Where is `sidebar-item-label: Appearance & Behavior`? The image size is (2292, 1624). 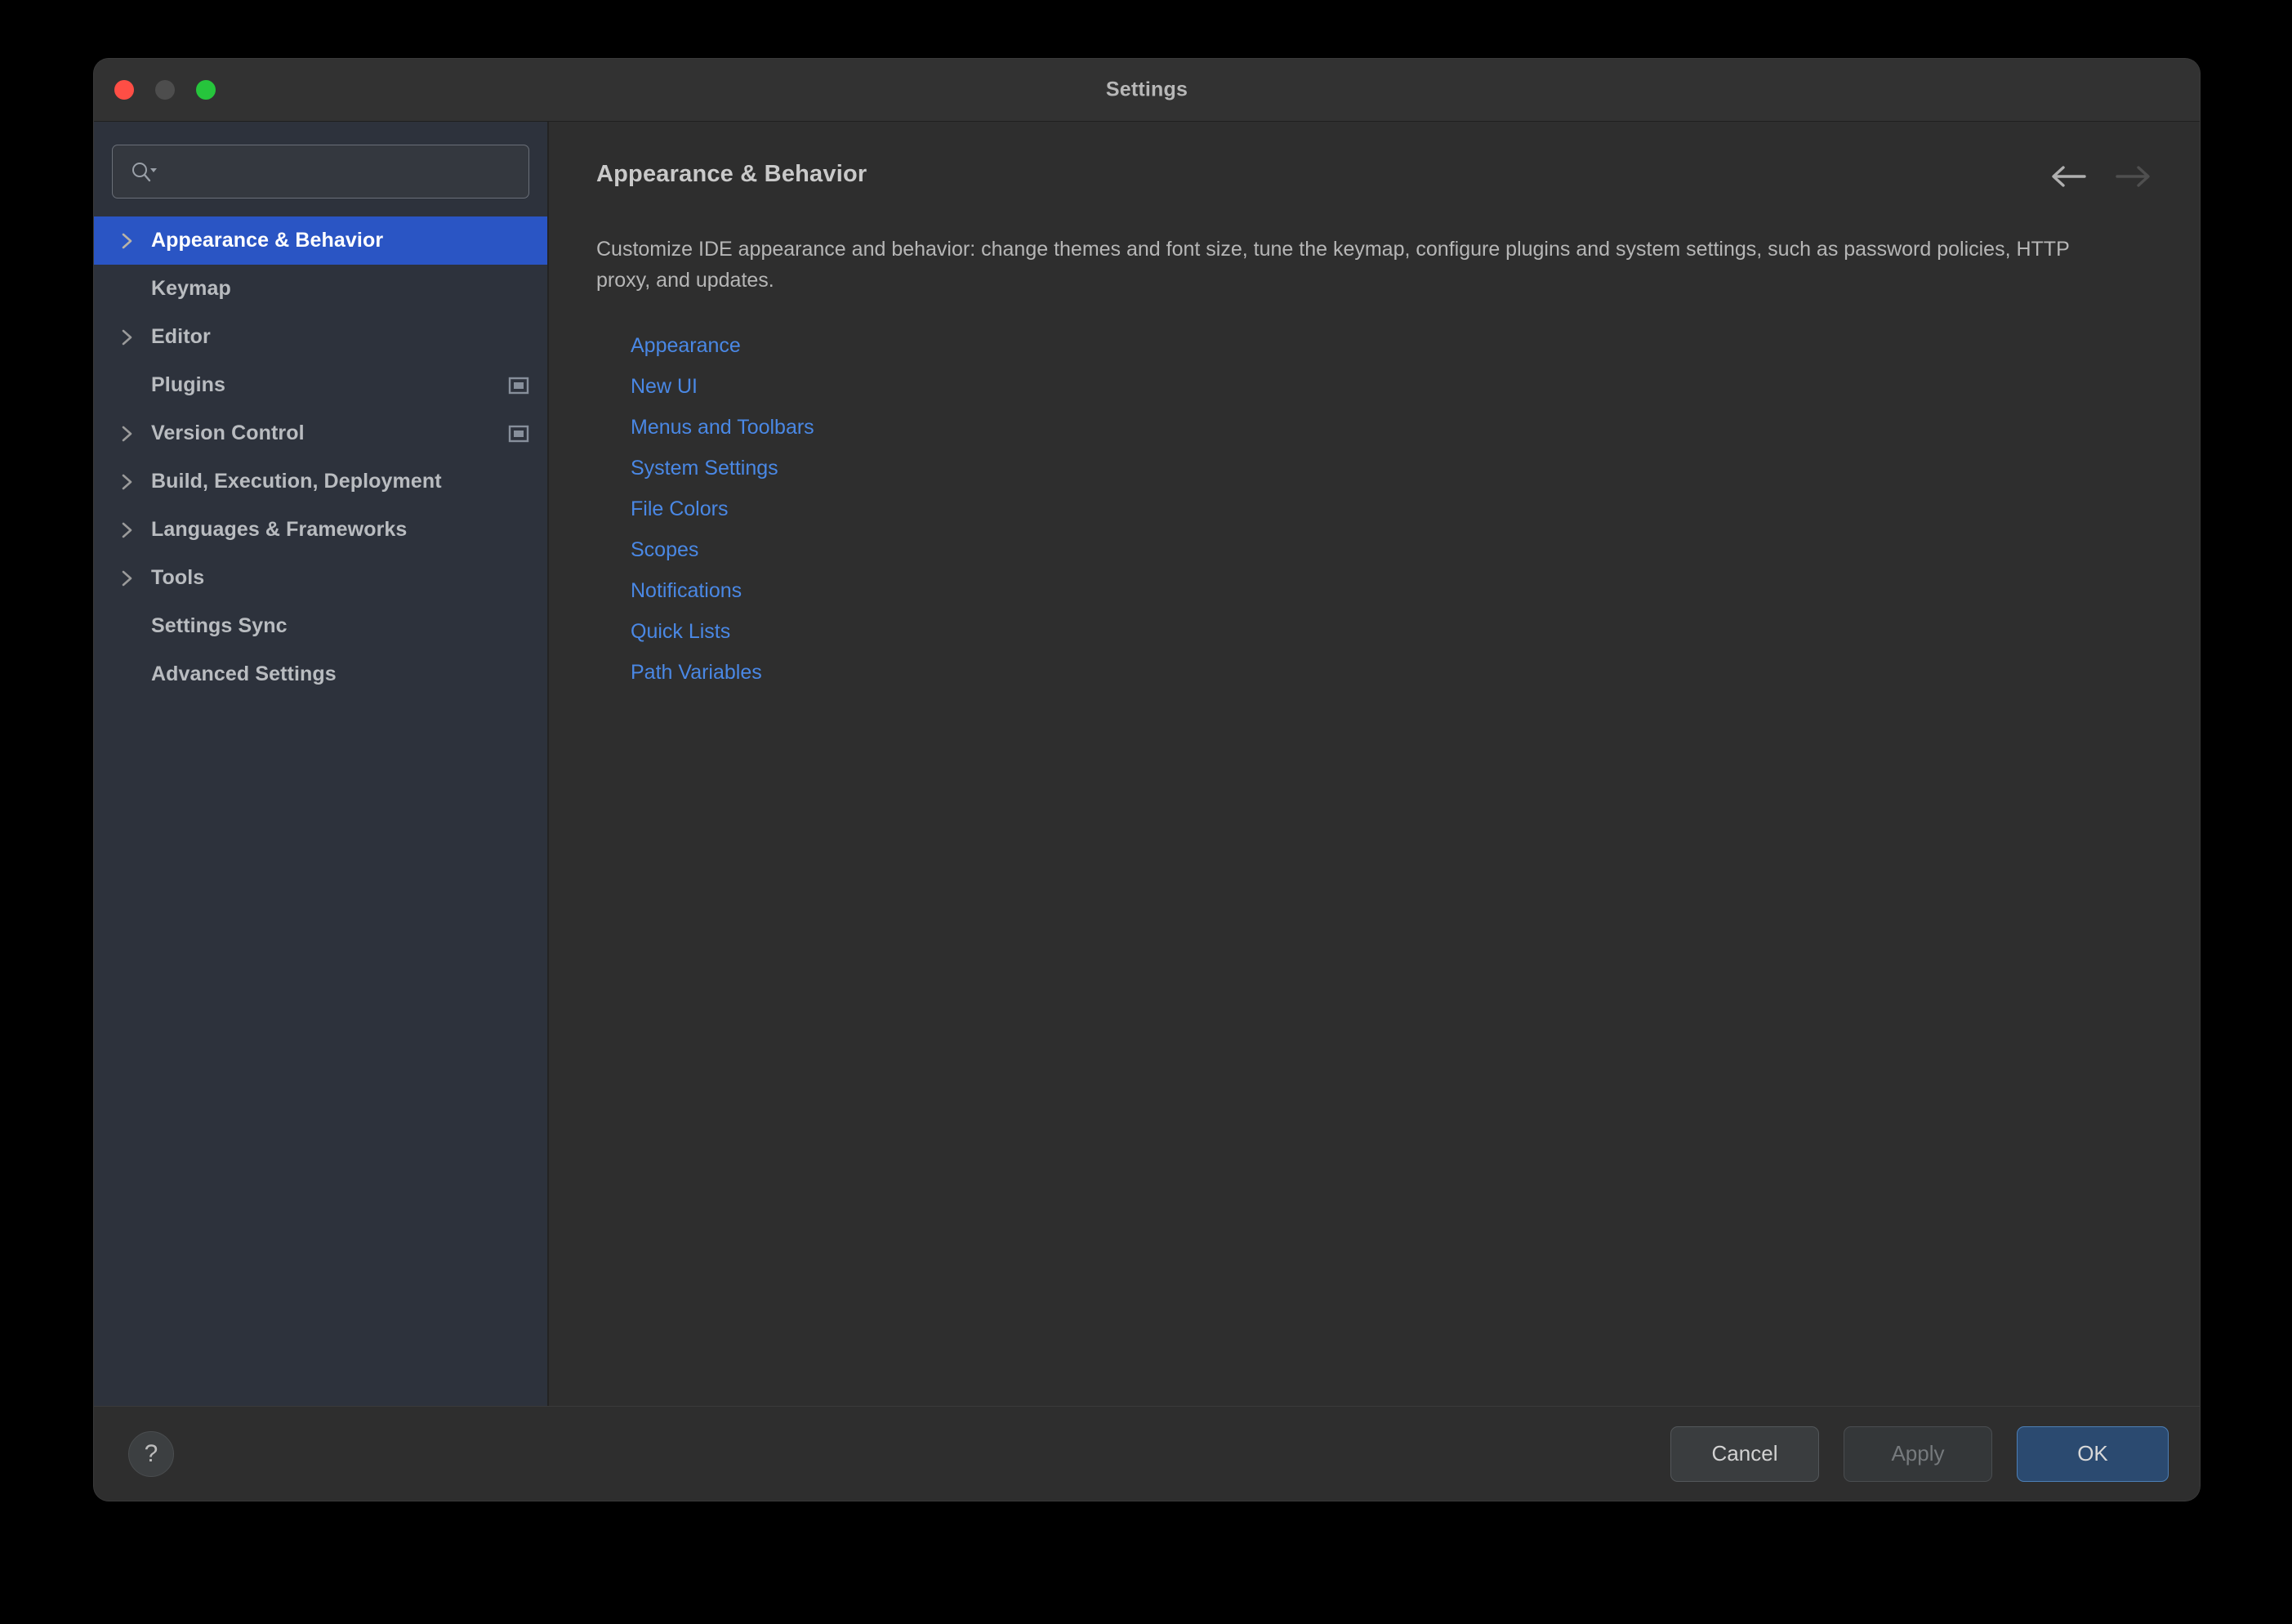 sidebar-item-label: Appearance & Behavior is located at coordinates (267, 240).